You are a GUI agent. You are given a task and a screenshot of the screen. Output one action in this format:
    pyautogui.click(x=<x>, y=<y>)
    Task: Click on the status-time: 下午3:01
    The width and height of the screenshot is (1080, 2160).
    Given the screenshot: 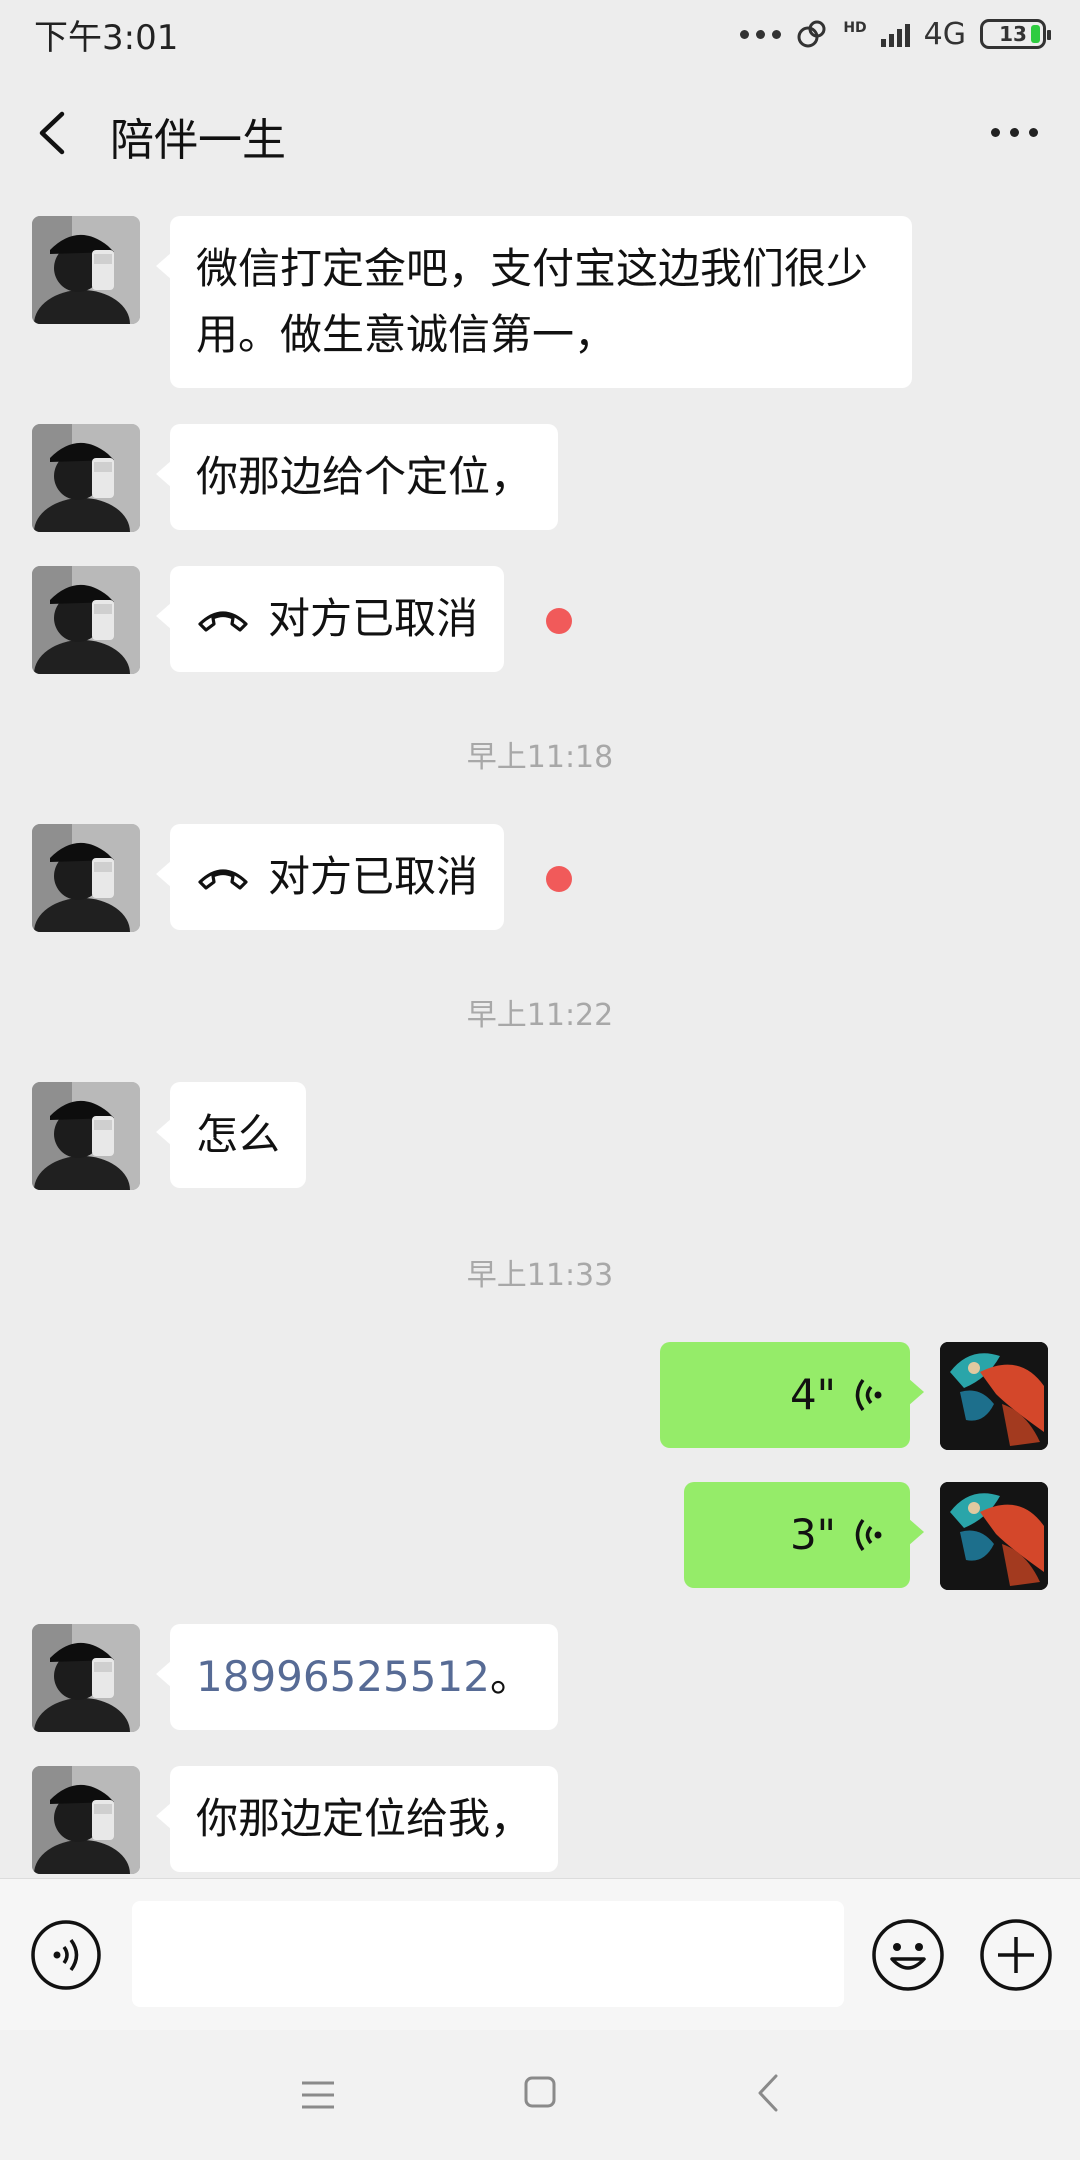 What is the action you would take?
    pyautogui.click(x=106, y=37)
    